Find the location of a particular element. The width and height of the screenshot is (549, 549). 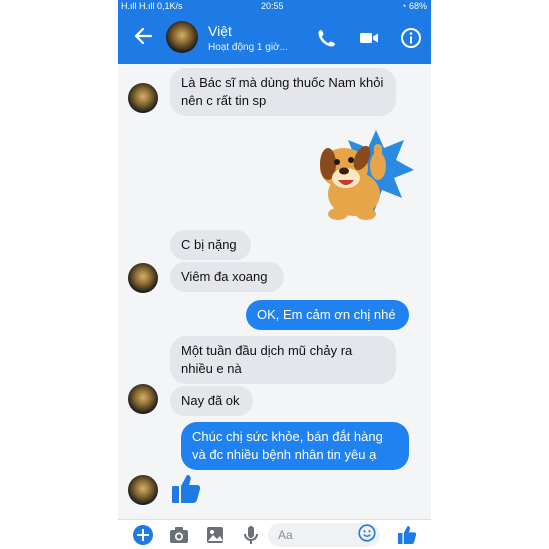

info-icon is located at coordinates (411, 38).